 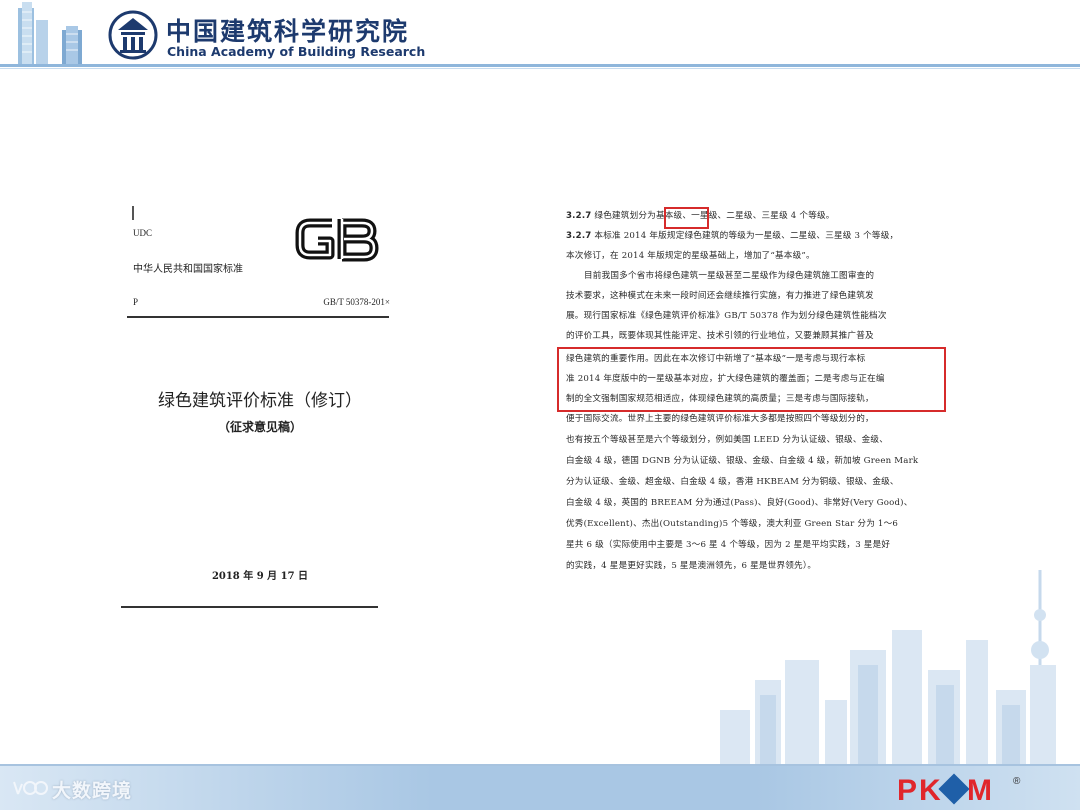 I want to click on document-date: 2018 年 9 月 17 日, so click(x=260, y=576).